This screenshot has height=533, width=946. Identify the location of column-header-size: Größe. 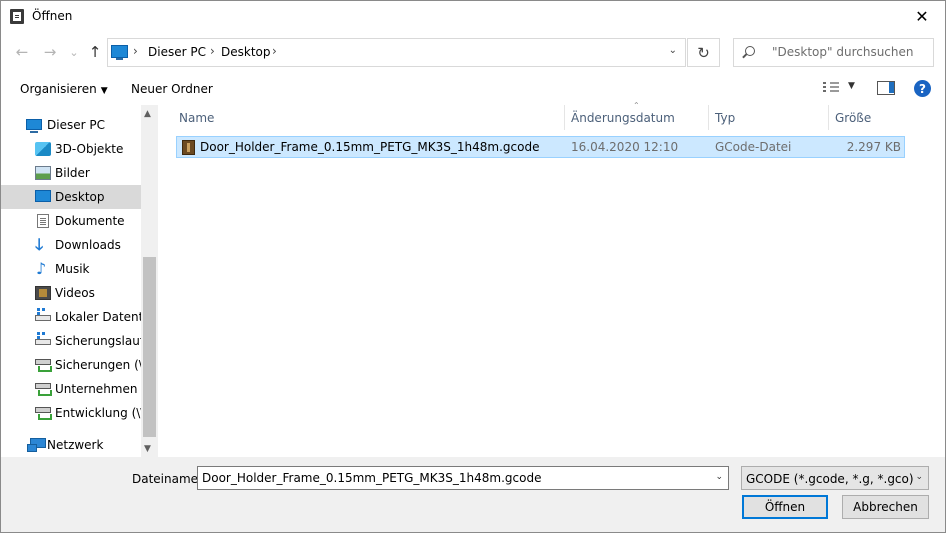
(853, 117).